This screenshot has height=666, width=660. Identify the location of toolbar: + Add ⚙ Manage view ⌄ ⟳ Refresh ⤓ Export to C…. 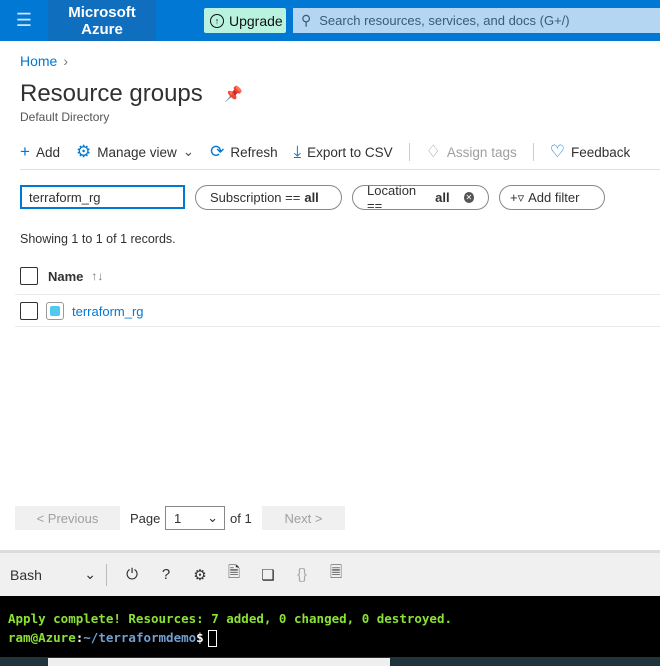
(333, 152).